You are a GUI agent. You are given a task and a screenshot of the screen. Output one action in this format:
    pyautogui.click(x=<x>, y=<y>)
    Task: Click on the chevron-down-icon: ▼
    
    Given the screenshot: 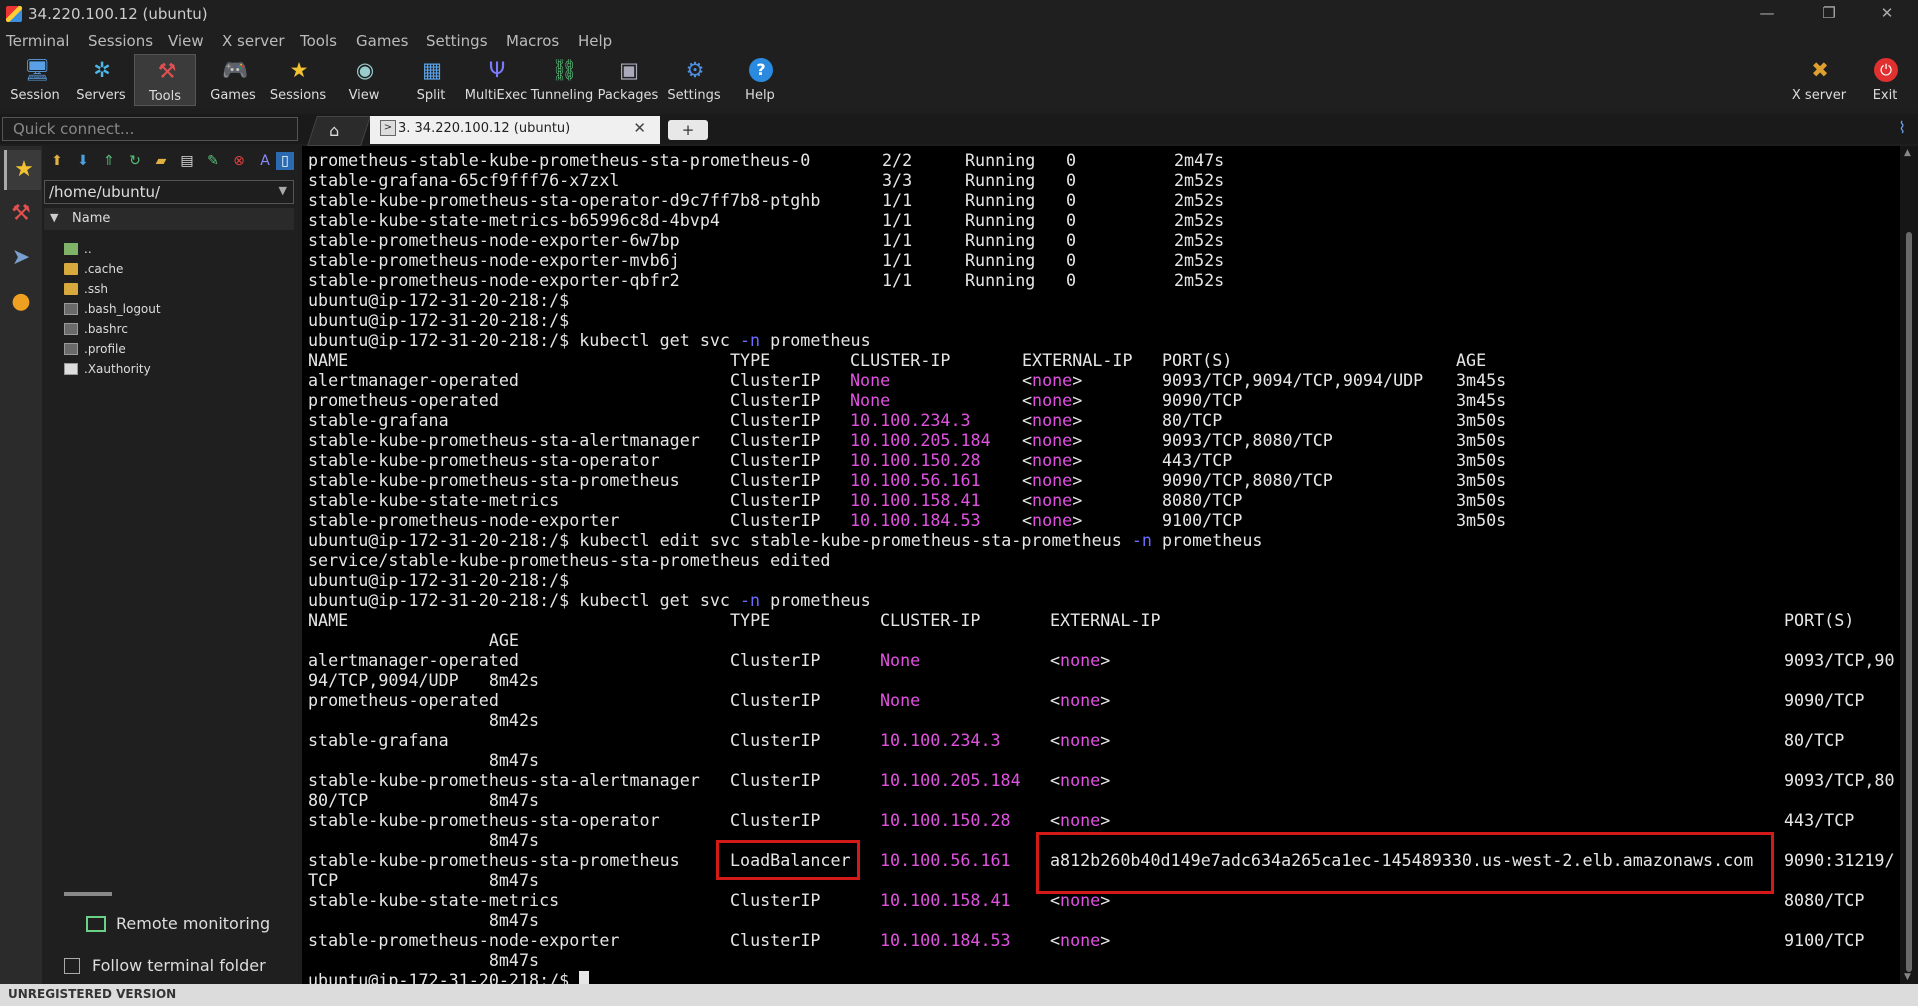 What is the action you would take?
    pyautogui.click(x=283, y=190)
    